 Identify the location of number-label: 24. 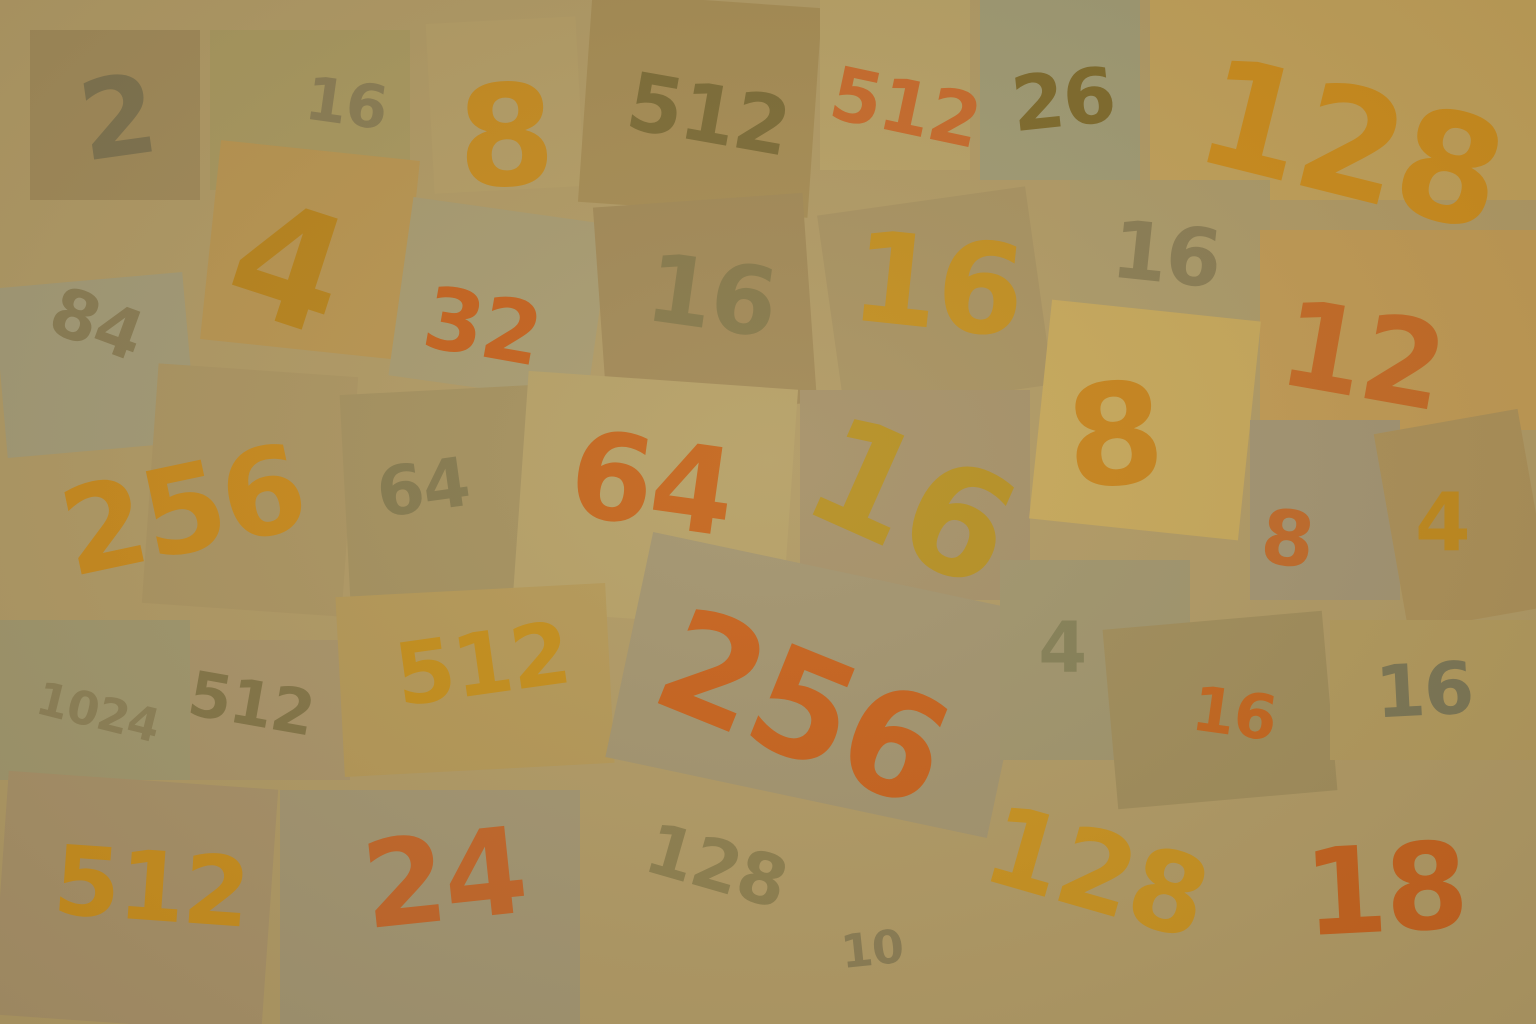
(444, 879).